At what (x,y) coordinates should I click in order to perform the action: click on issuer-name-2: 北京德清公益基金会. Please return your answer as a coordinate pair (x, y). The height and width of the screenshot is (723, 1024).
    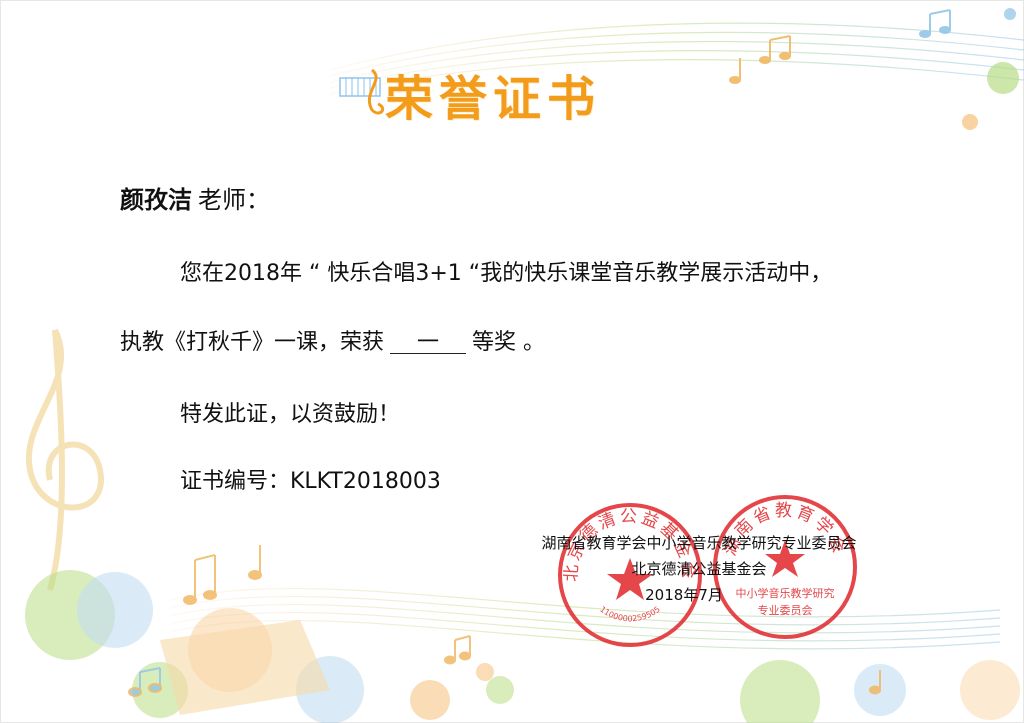
    Looking at the image, I should click on (699, 569).